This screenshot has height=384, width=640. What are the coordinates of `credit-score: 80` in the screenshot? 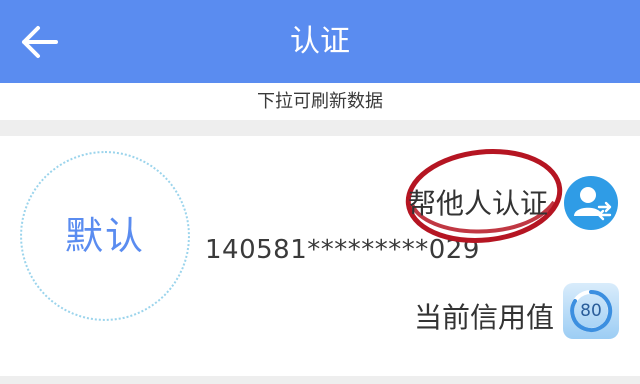 It's located at (591, 311).